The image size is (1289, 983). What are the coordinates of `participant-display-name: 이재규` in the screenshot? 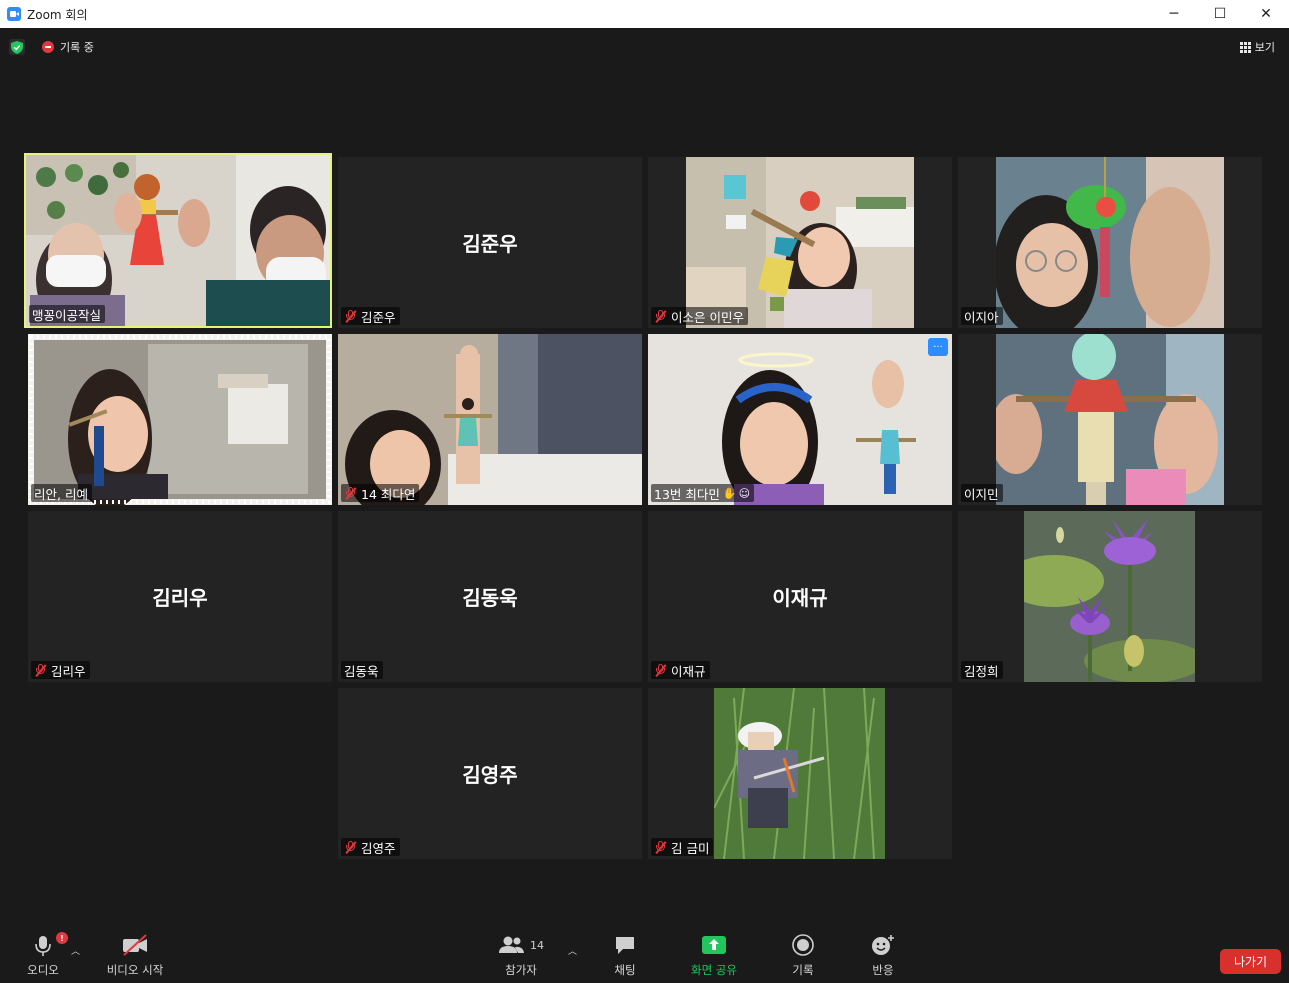 It's located at (800, 598).